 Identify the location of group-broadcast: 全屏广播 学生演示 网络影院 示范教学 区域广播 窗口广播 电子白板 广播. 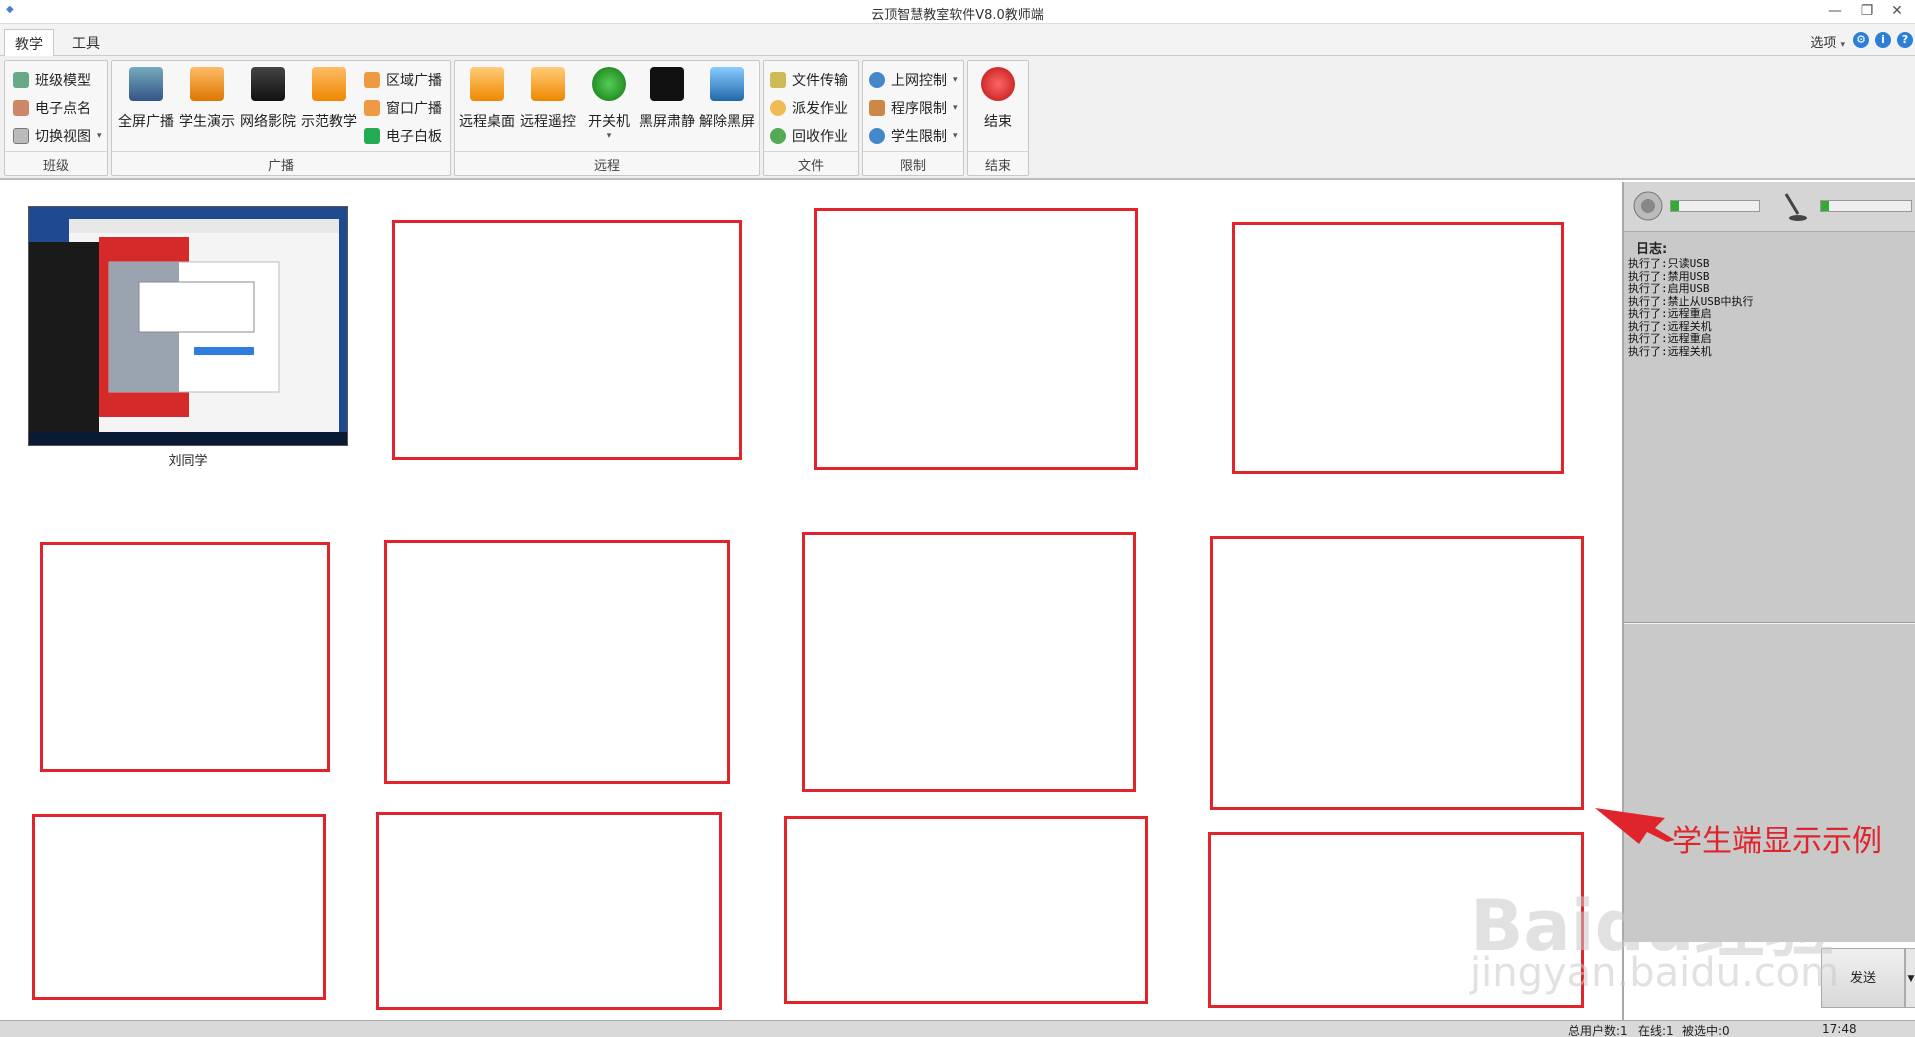
(281, 118).